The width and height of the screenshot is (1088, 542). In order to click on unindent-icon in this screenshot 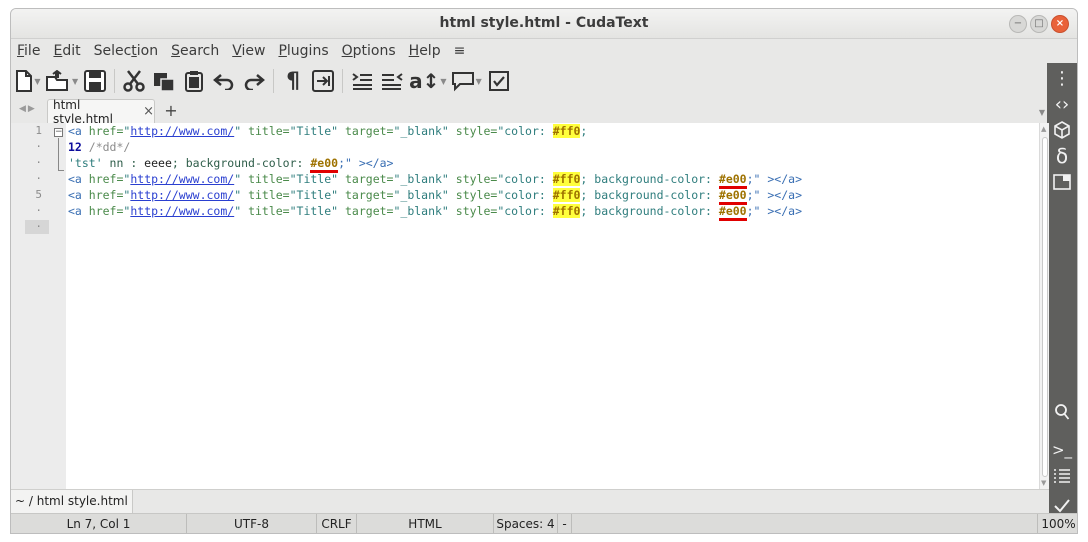, I will do `click(392, 81)`.